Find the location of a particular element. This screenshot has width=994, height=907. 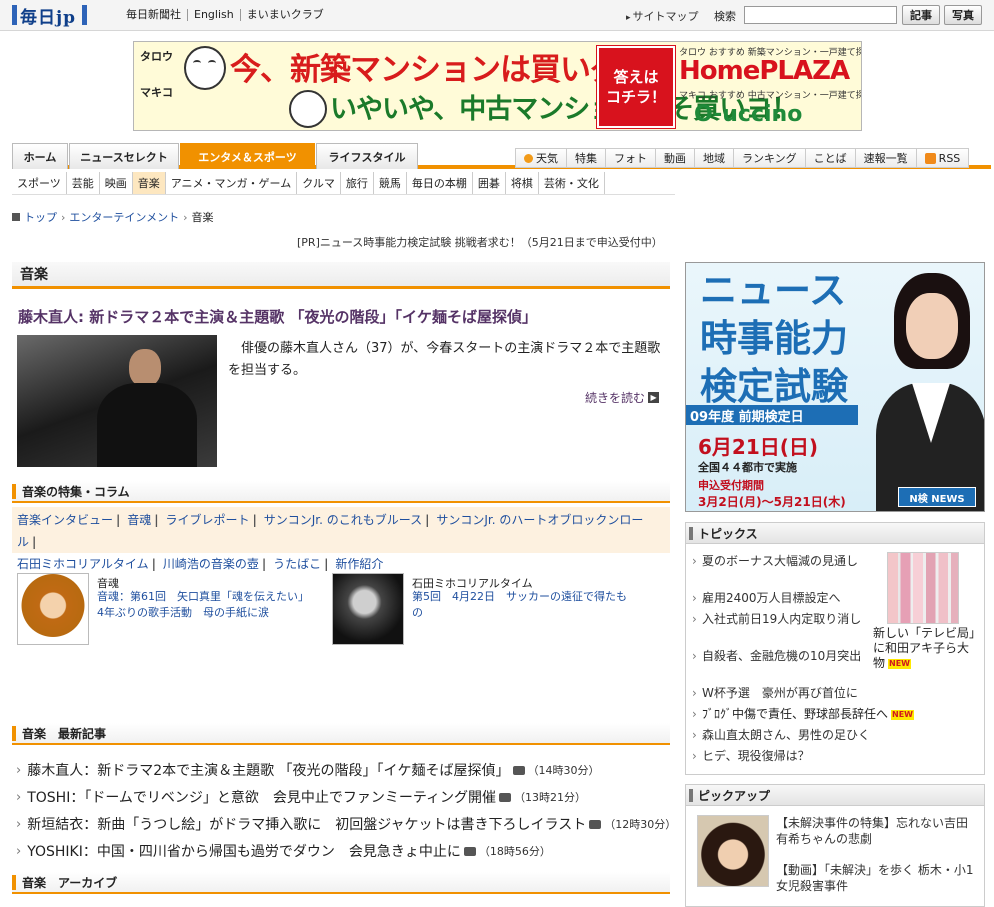

latest-item-title: YOSHIKI：中国・四川省から帰国も過労でダウン 会見急きょ中止に is located at coordinates (244, 851).